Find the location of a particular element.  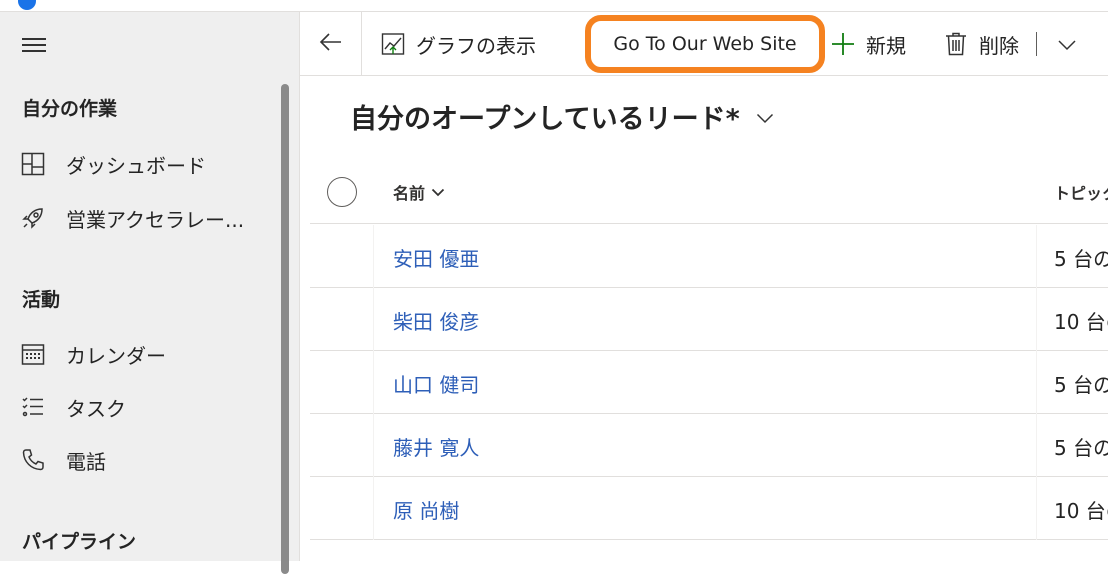

back-button is located at coordinates (331, 44).